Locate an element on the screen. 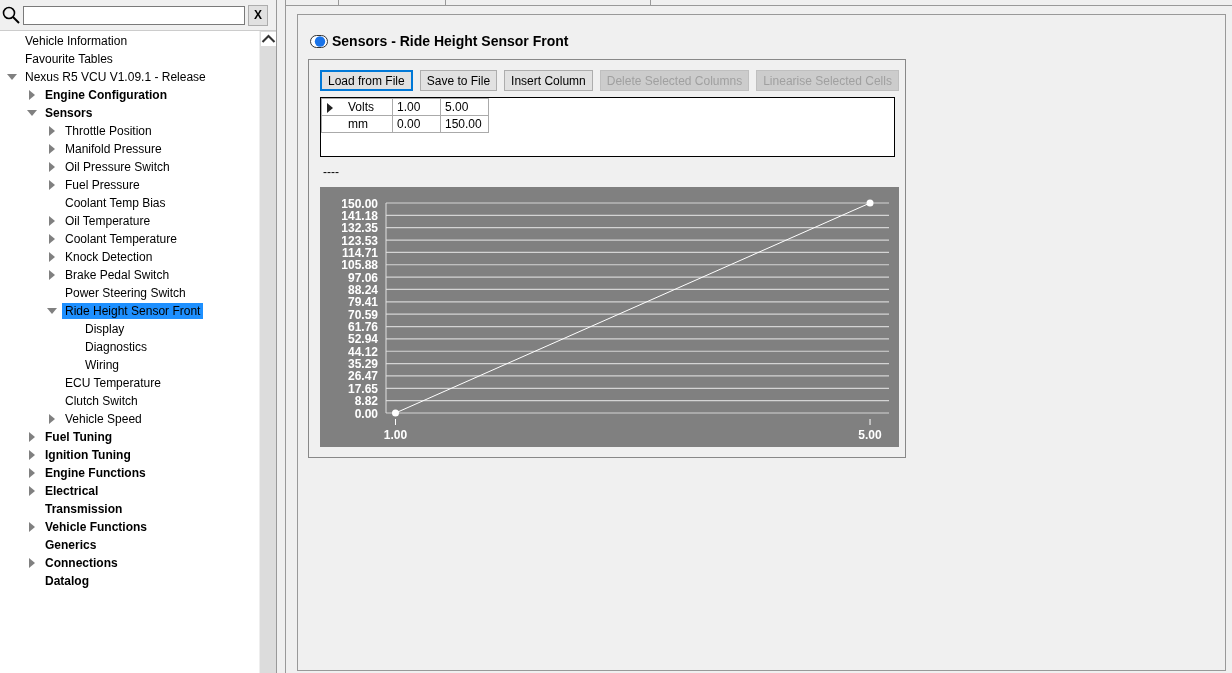 This screenshot has height=673, width=1232. y-tick-label: 44.12 is located at coordinates (362, 351).